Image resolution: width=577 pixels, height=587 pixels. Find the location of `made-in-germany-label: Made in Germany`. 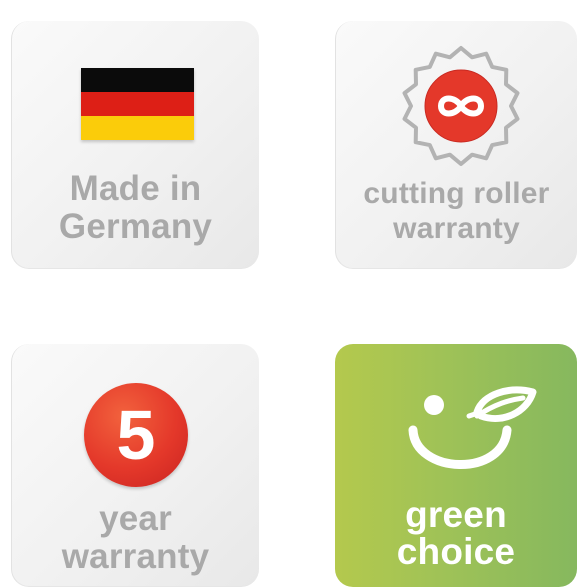

made-in-germany-label: Made in Germany is located at coordinates (135, 207).